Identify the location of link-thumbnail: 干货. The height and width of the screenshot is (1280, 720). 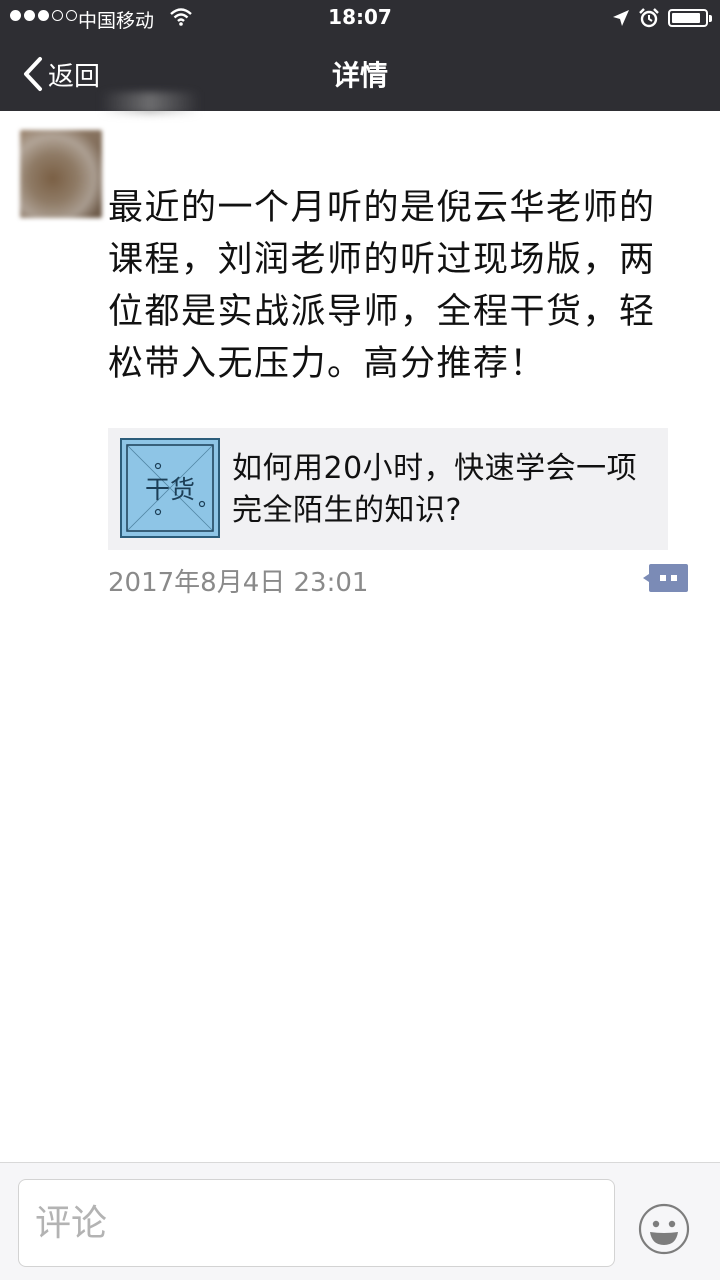
(170, 488).